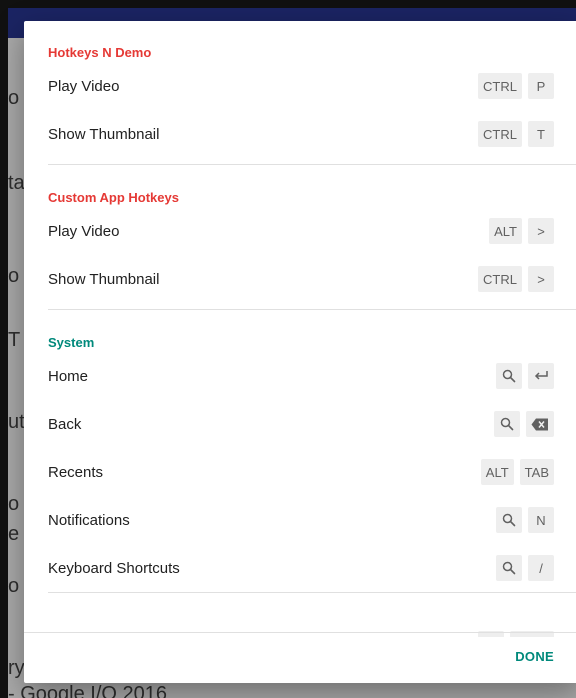 Image resolution: width=576 pixels, height=698 pixels. Describe the element at coordinates (65, 424) in the screenshot. I see `shortcut-label: Back` at that location.